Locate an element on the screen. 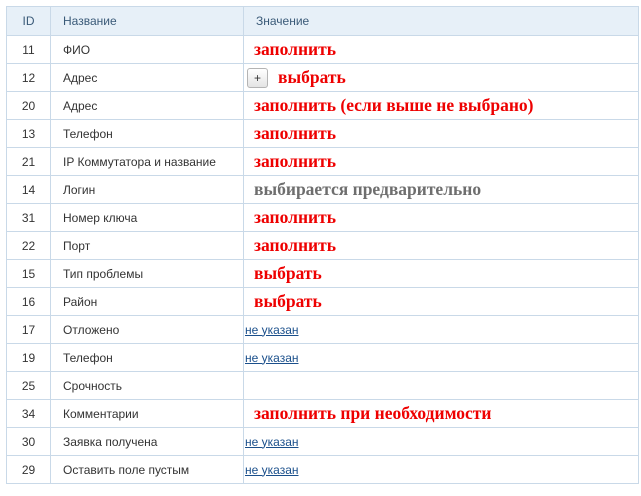 Image resolution: width=641 pixels, height=496 pixels. table-row: 30 Заявка получена не указан is located at coordinates (322, 441).